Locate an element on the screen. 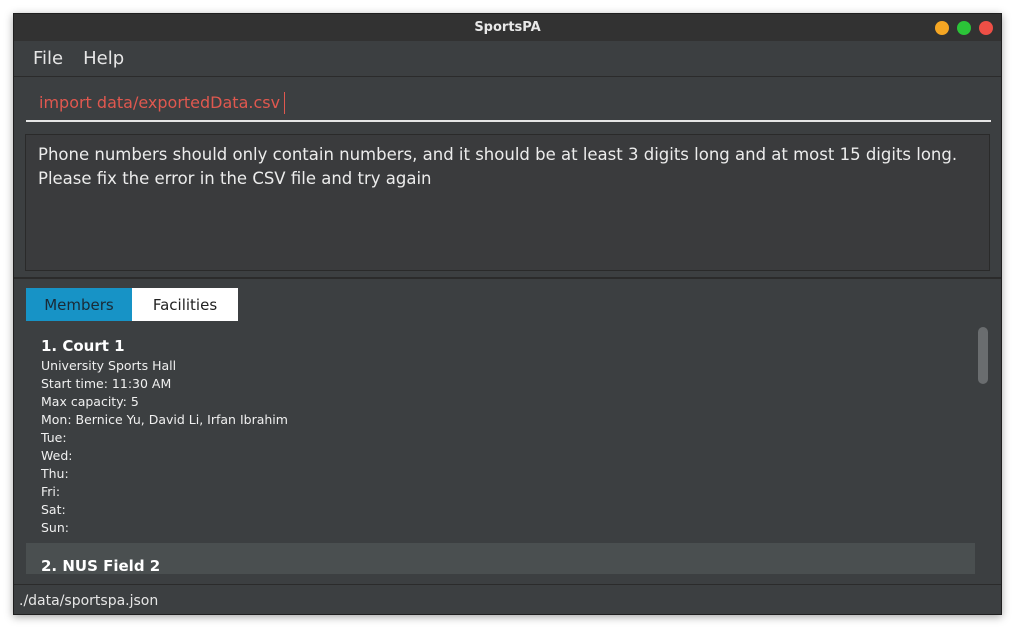 The width and height of the screenshot is (1015, 628). facility-day-fri: Fri: is located at coordinates (51, 491).